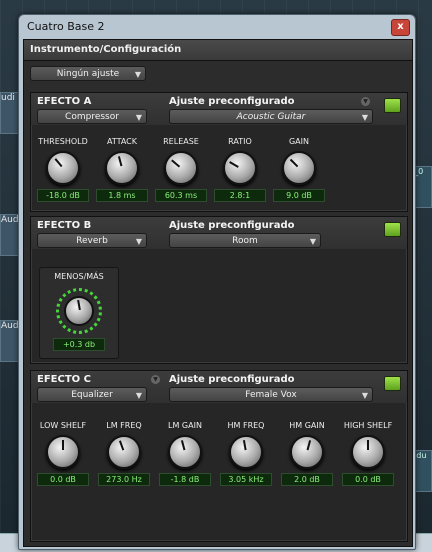 Image resolution: width=432 pixels, height=552 pixels. What do you see at coordinates (106, 49) in the screenshot?
I see `header-title: Instrumento/Configuración` at bounding box center [106, 49].